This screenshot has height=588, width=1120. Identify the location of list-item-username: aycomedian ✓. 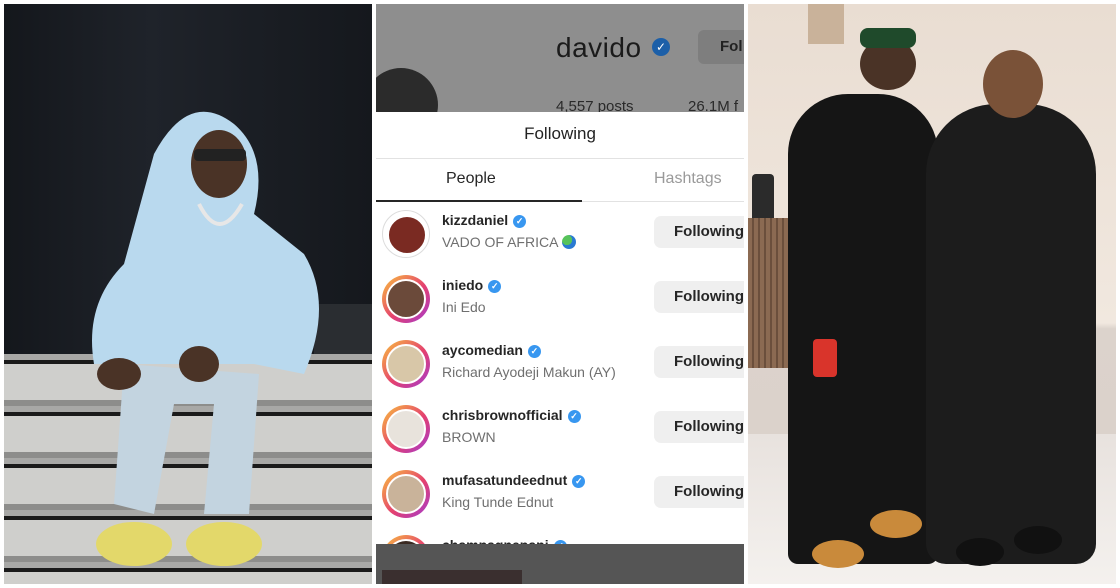
(491, 350).